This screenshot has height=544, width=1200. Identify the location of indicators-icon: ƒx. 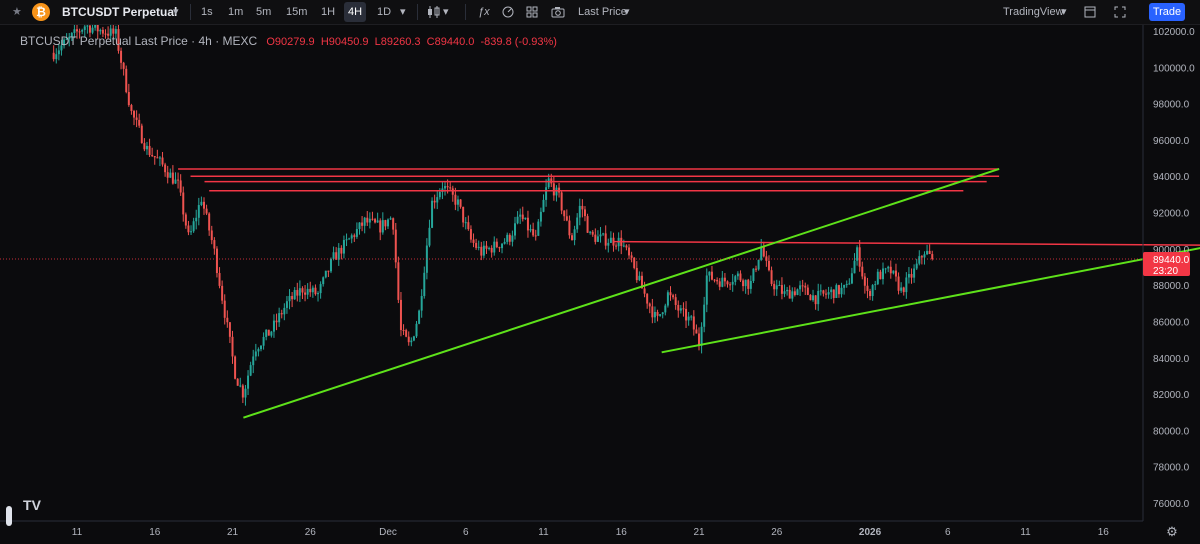
(484, 12).